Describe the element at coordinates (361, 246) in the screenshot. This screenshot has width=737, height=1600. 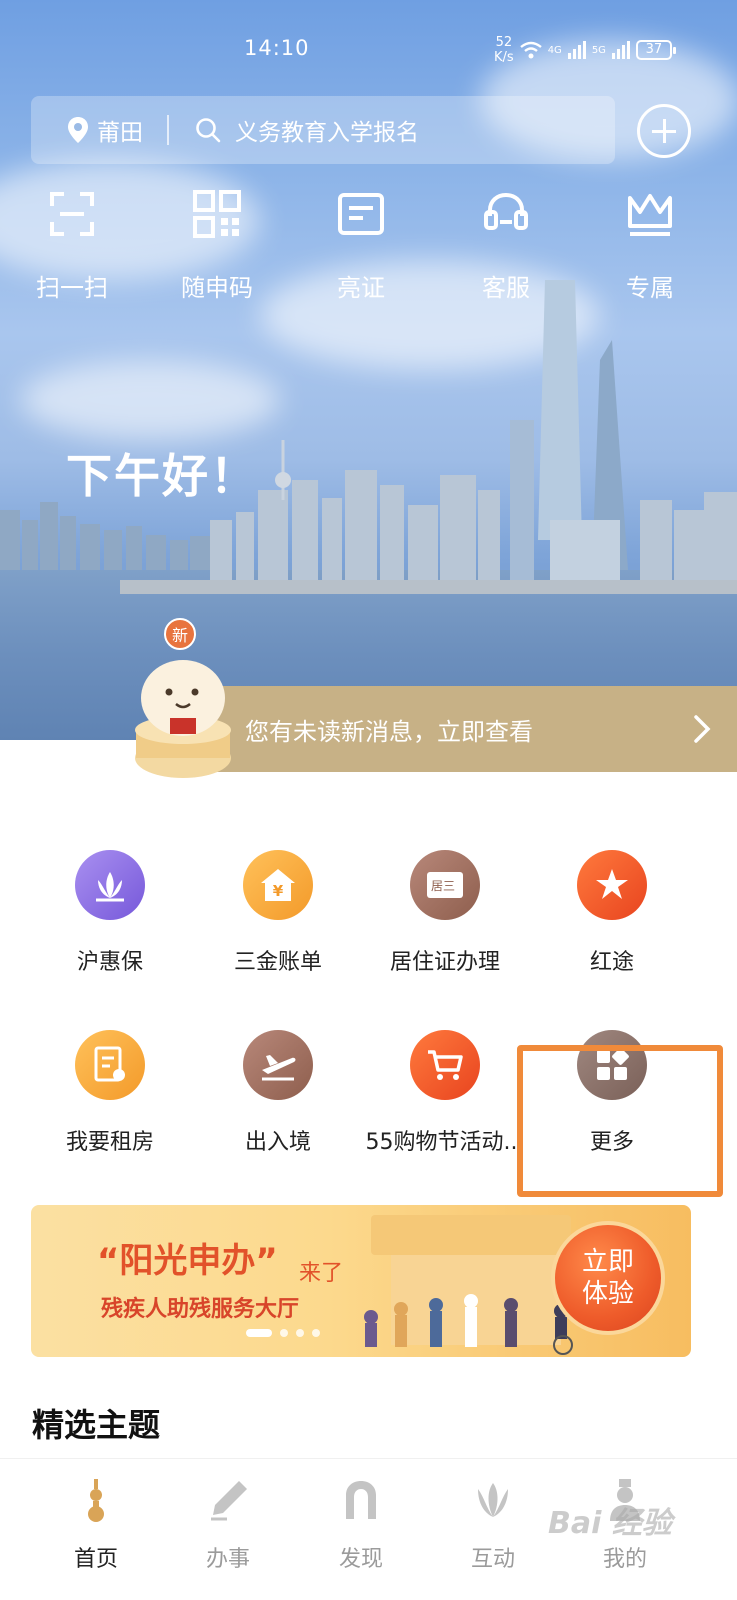
I see `quick-action-show-id: 亮证` at that location.